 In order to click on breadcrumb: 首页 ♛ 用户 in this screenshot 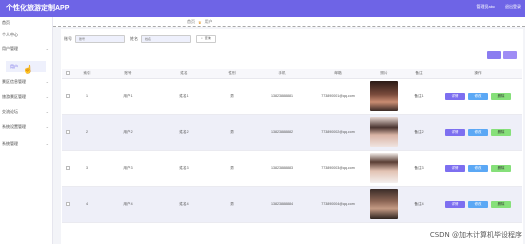, I will do `click(200, 22)`.